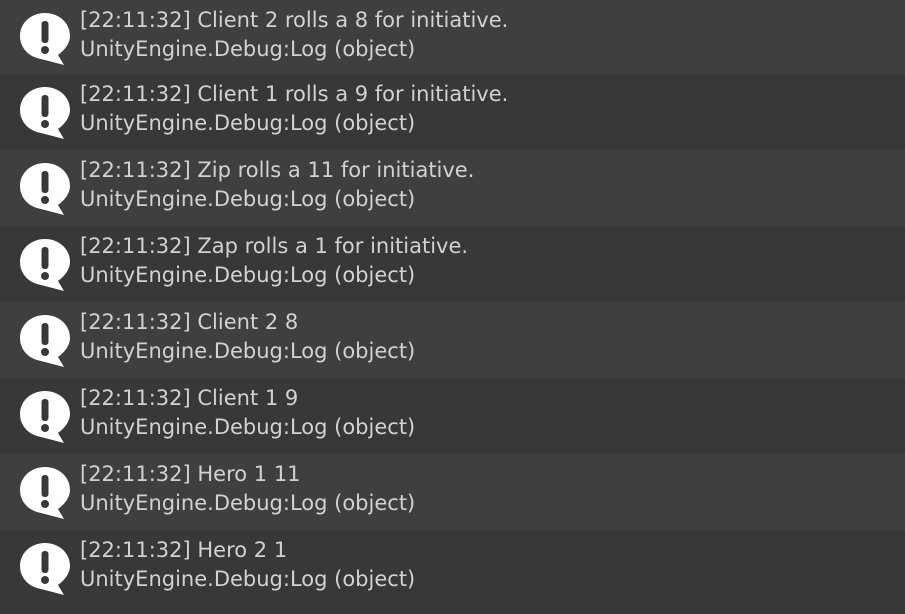 Image resolution: width=905 pixels, height=614 pixels. What do you see at coordinates (189, 398) in the screenshot?
I see `log-message: [22:11:32] Client 1 9` at bounding box center [189, 398].